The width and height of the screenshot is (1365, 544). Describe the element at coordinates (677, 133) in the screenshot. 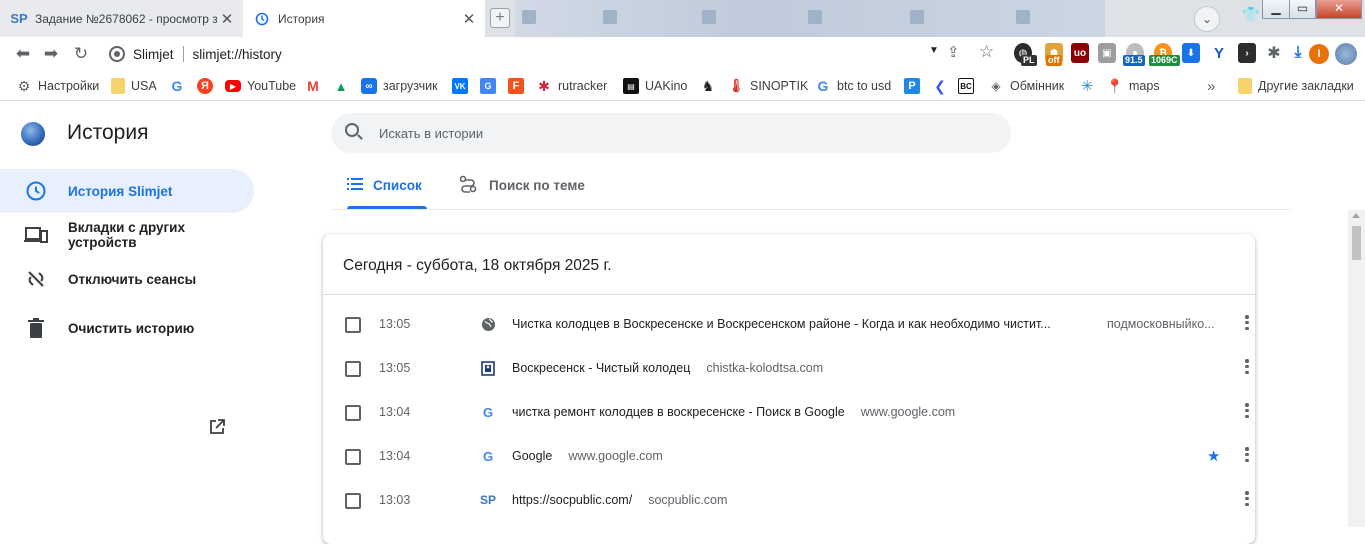

I see `history-search-input` at that location.